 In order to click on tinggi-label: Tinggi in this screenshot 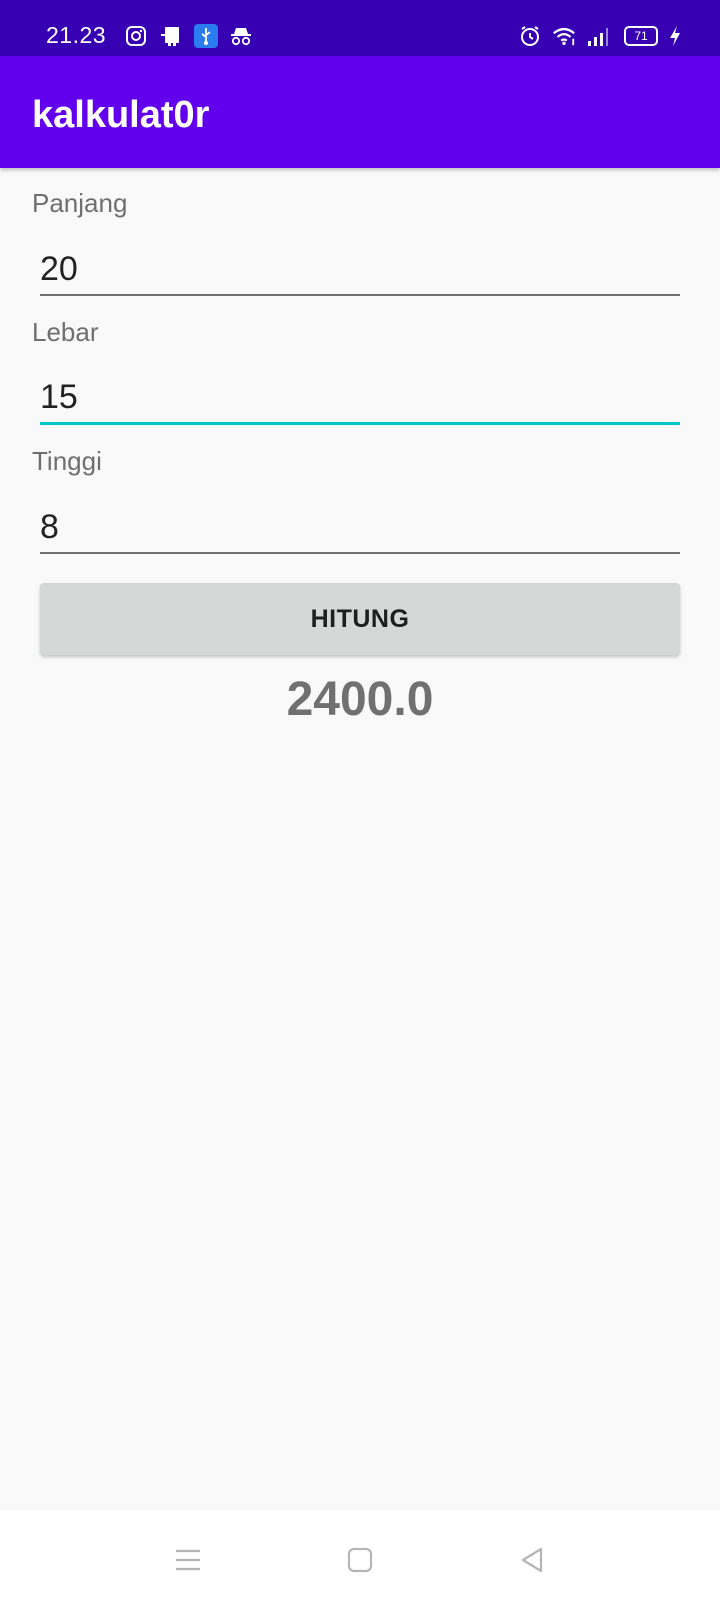, I will do `click(67, 461)`.